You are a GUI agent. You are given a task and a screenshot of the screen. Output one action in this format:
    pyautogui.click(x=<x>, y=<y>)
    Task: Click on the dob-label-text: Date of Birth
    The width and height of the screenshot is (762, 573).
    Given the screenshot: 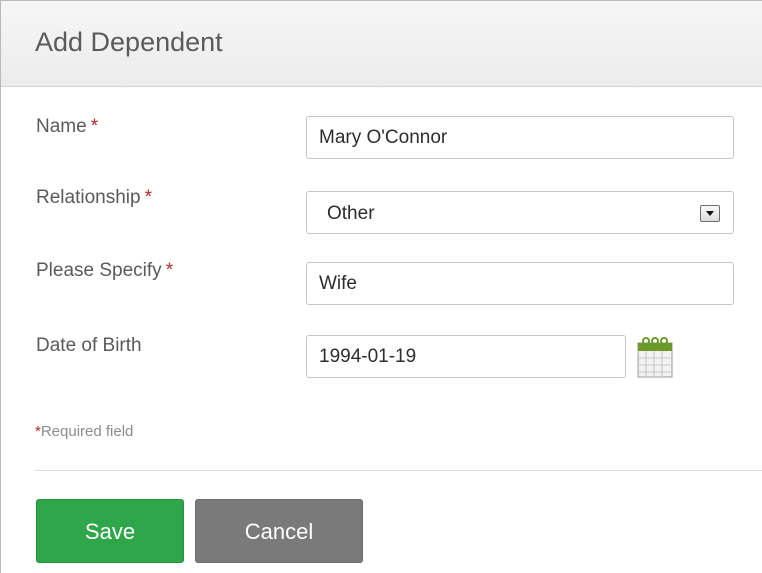 What is the action you would take?
    pyautogui.click(x=89, y=345)
    